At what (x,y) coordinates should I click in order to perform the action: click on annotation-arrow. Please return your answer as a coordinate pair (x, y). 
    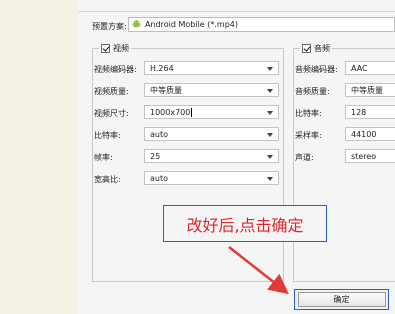
    Looking at the image, I should click on (258, 270).